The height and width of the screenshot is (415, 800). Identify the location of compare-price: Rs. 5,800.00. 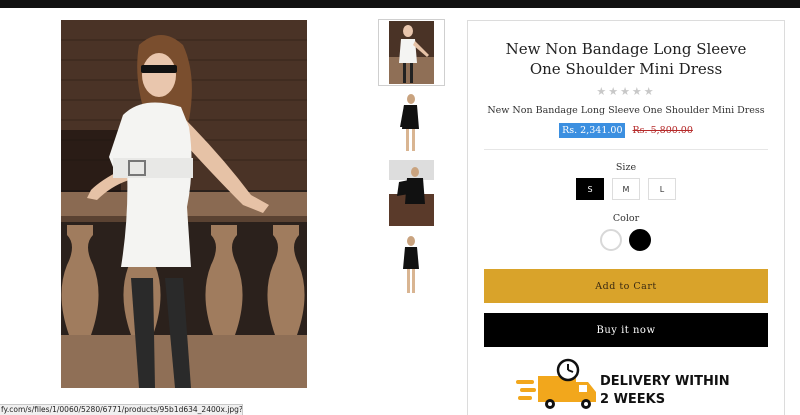
(662, 130).